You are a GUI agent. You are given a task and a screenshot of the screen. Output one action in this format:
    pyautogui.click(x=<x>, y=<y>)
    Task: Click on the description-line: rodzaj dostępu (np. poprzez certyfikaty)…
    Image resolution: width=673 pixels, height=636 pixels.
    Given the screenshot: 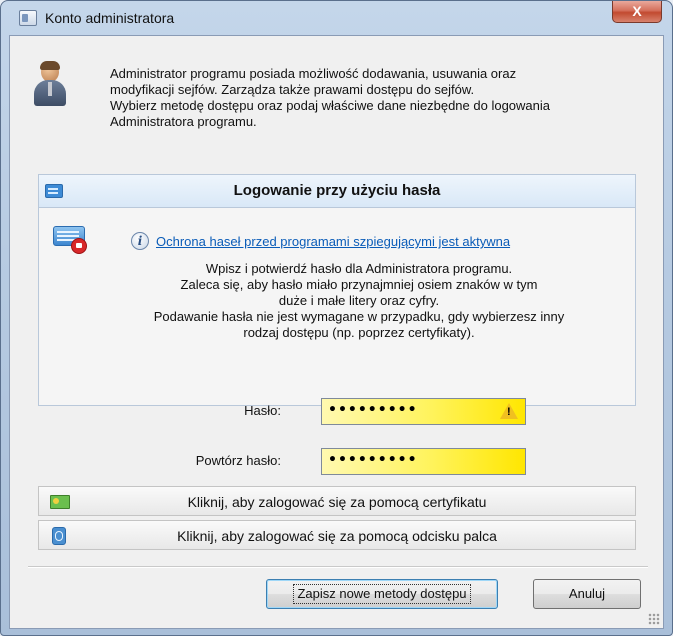 What is the action you would take?
    pyautogui.click(x=359, y=332)
    